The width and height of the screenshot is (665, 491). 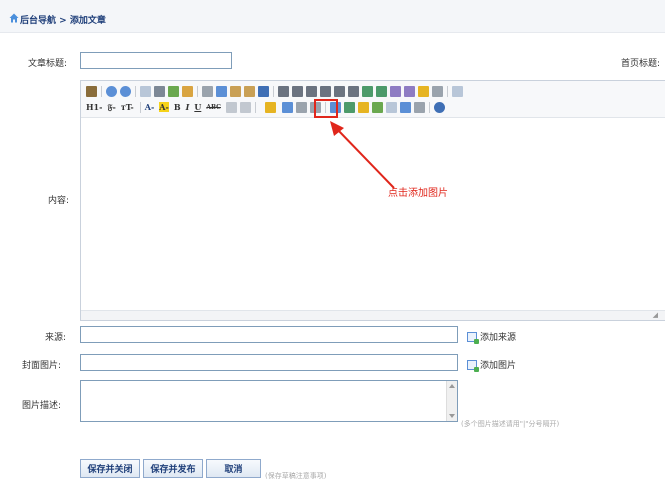 What do you see at coordinates (94, 107) in the screenshot?
I see `heading-dropdown: H1-` at bounding box center [94, 107].